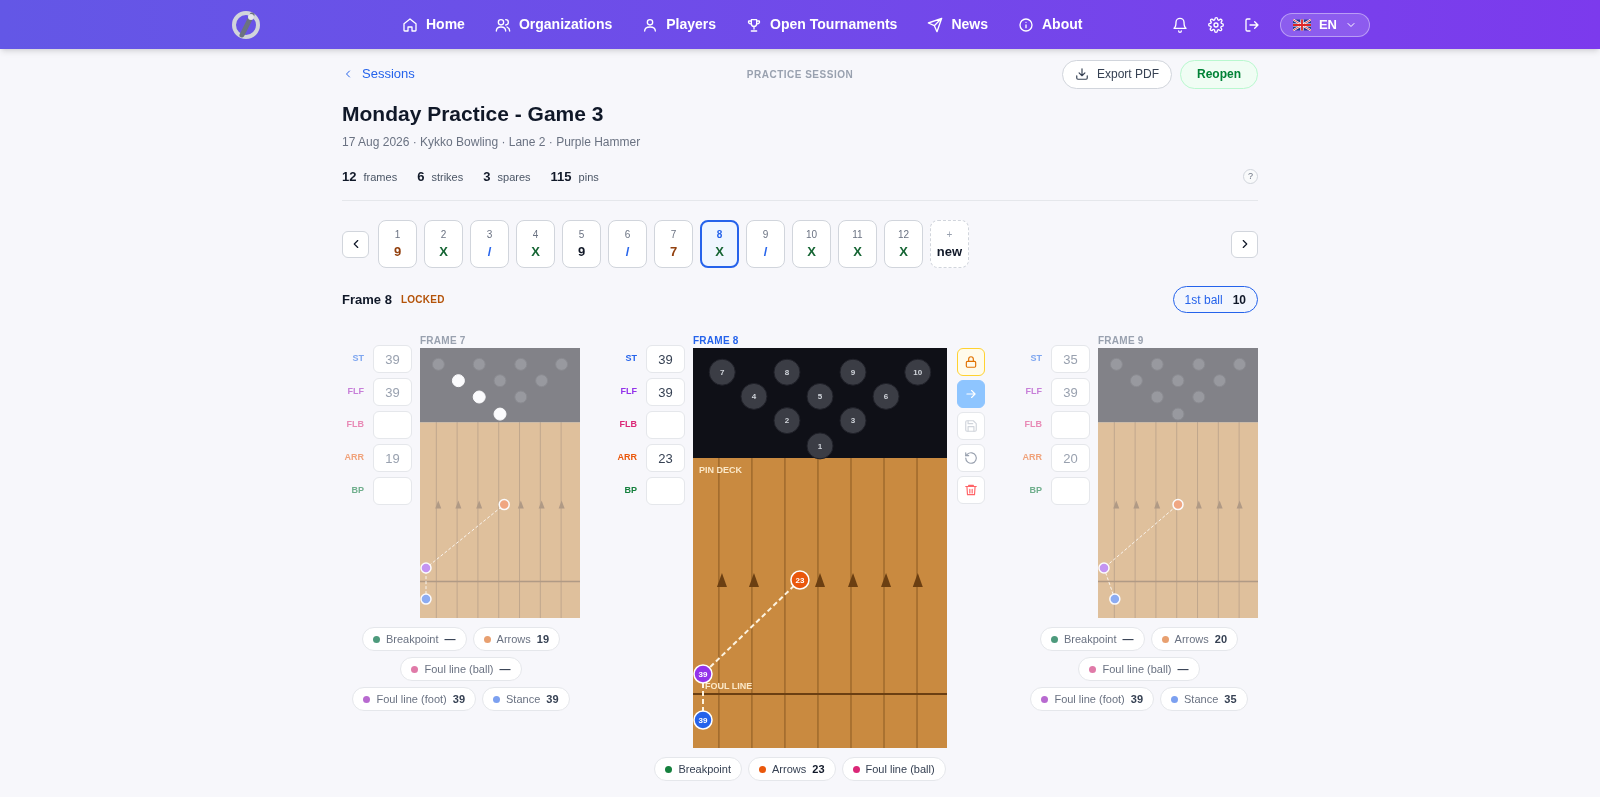 The height and width of the screenshot is (797, 1600). Describe the element at coordinates (1301, 24) in the screenshot. I see `flag-icon` at that location.